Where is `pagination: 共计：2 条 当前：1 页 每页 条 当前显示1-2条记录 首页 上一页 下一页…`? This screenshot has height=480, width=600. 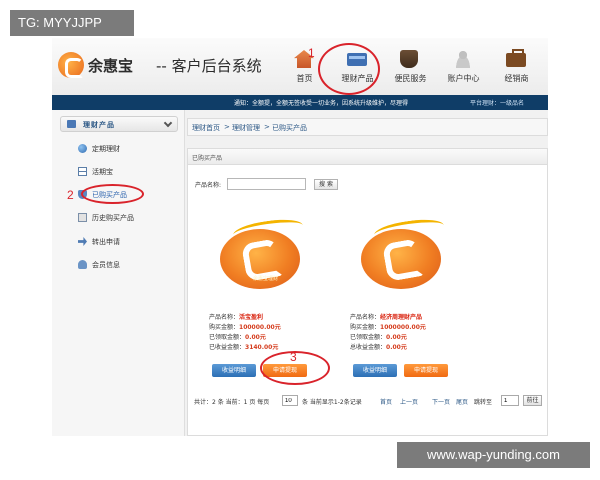
pagination: 共计：2 条 当前：1 页 每页 条 当前显示1-2条记录 首页 上一页 下一页… is located at coordinates (369, 401).